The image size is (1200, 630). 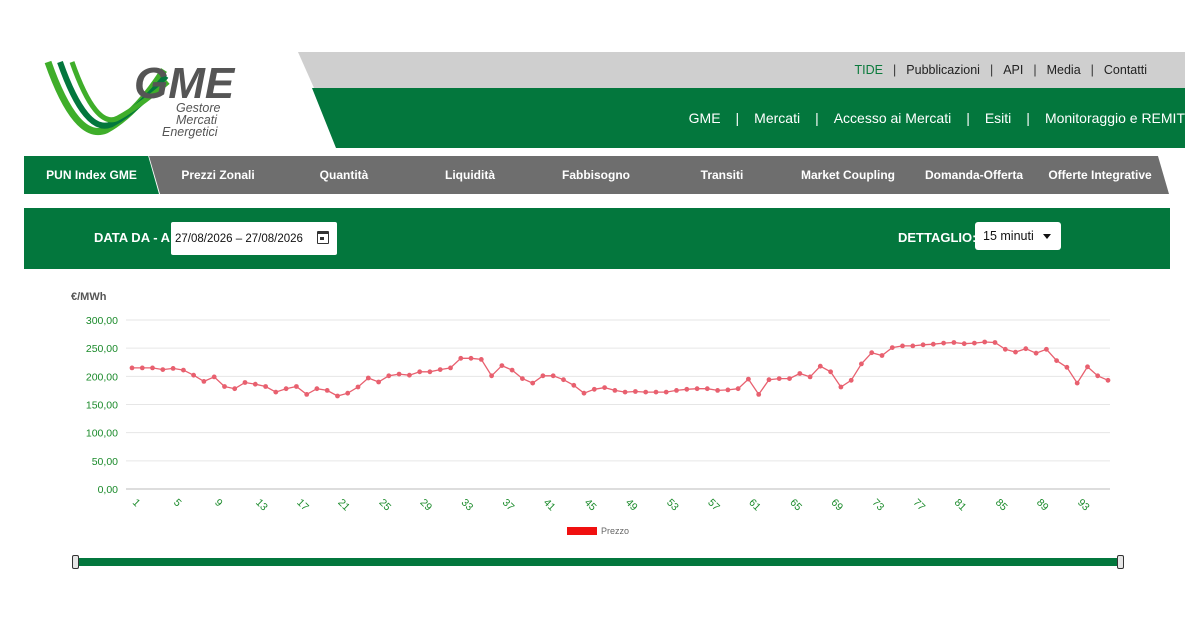 I want to click on date-range-label: DATA DA - A:, so click(x=134, y=237).